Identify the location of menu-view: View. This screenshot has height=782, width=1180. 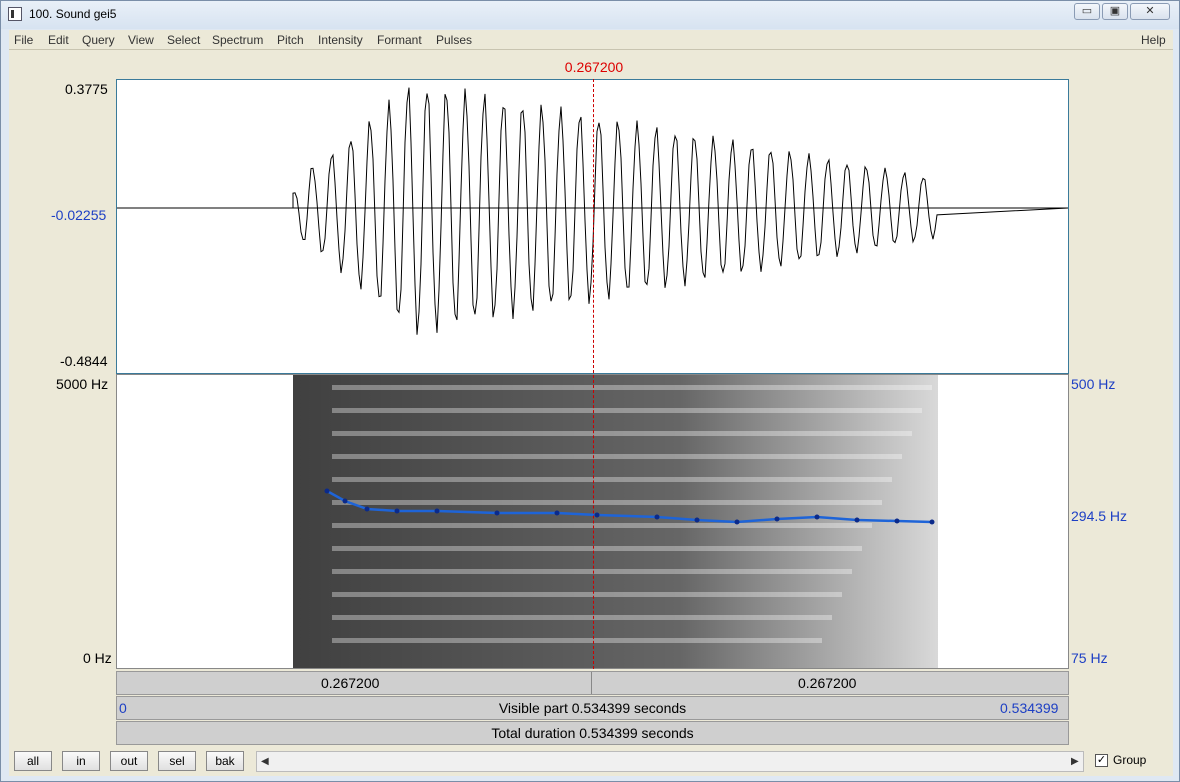
(141, 40).